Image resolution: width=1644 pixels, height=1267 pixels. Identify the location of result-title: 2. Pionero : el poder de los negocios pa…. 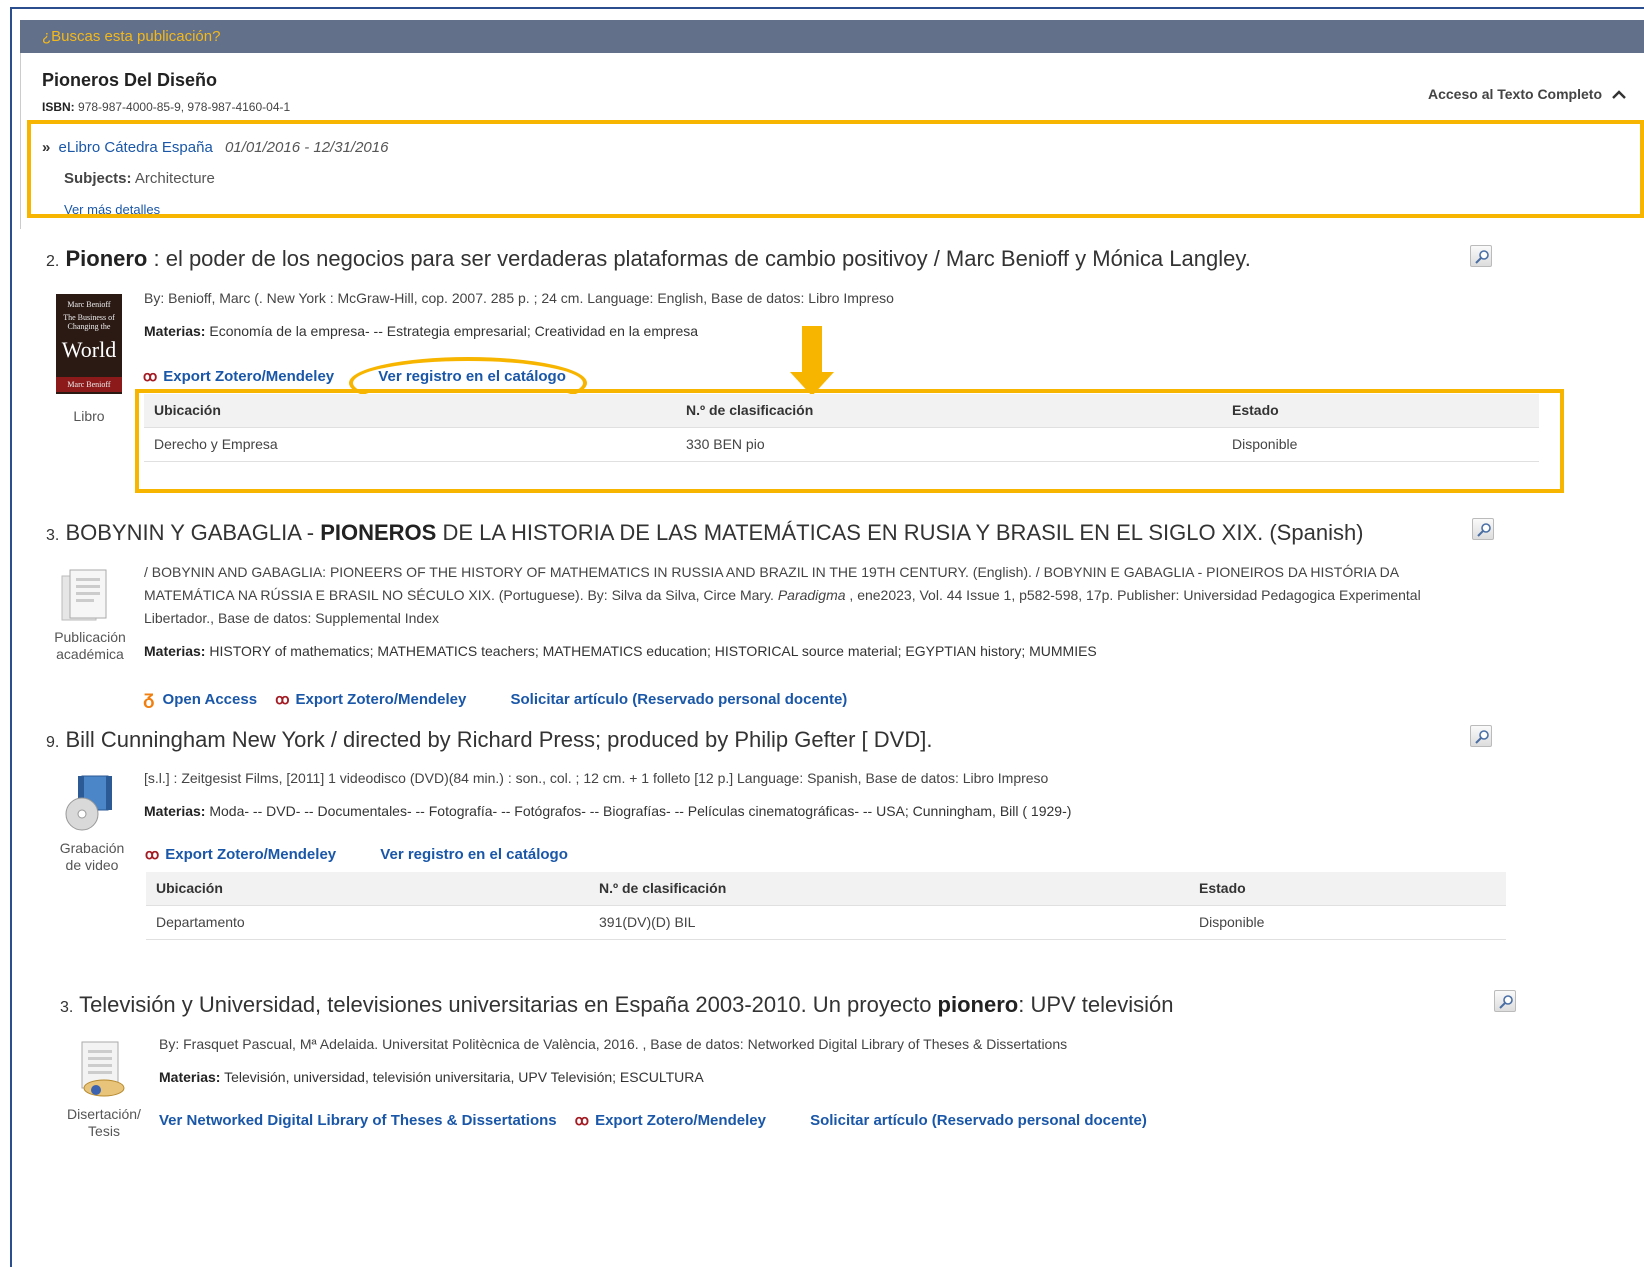
(648, 259).